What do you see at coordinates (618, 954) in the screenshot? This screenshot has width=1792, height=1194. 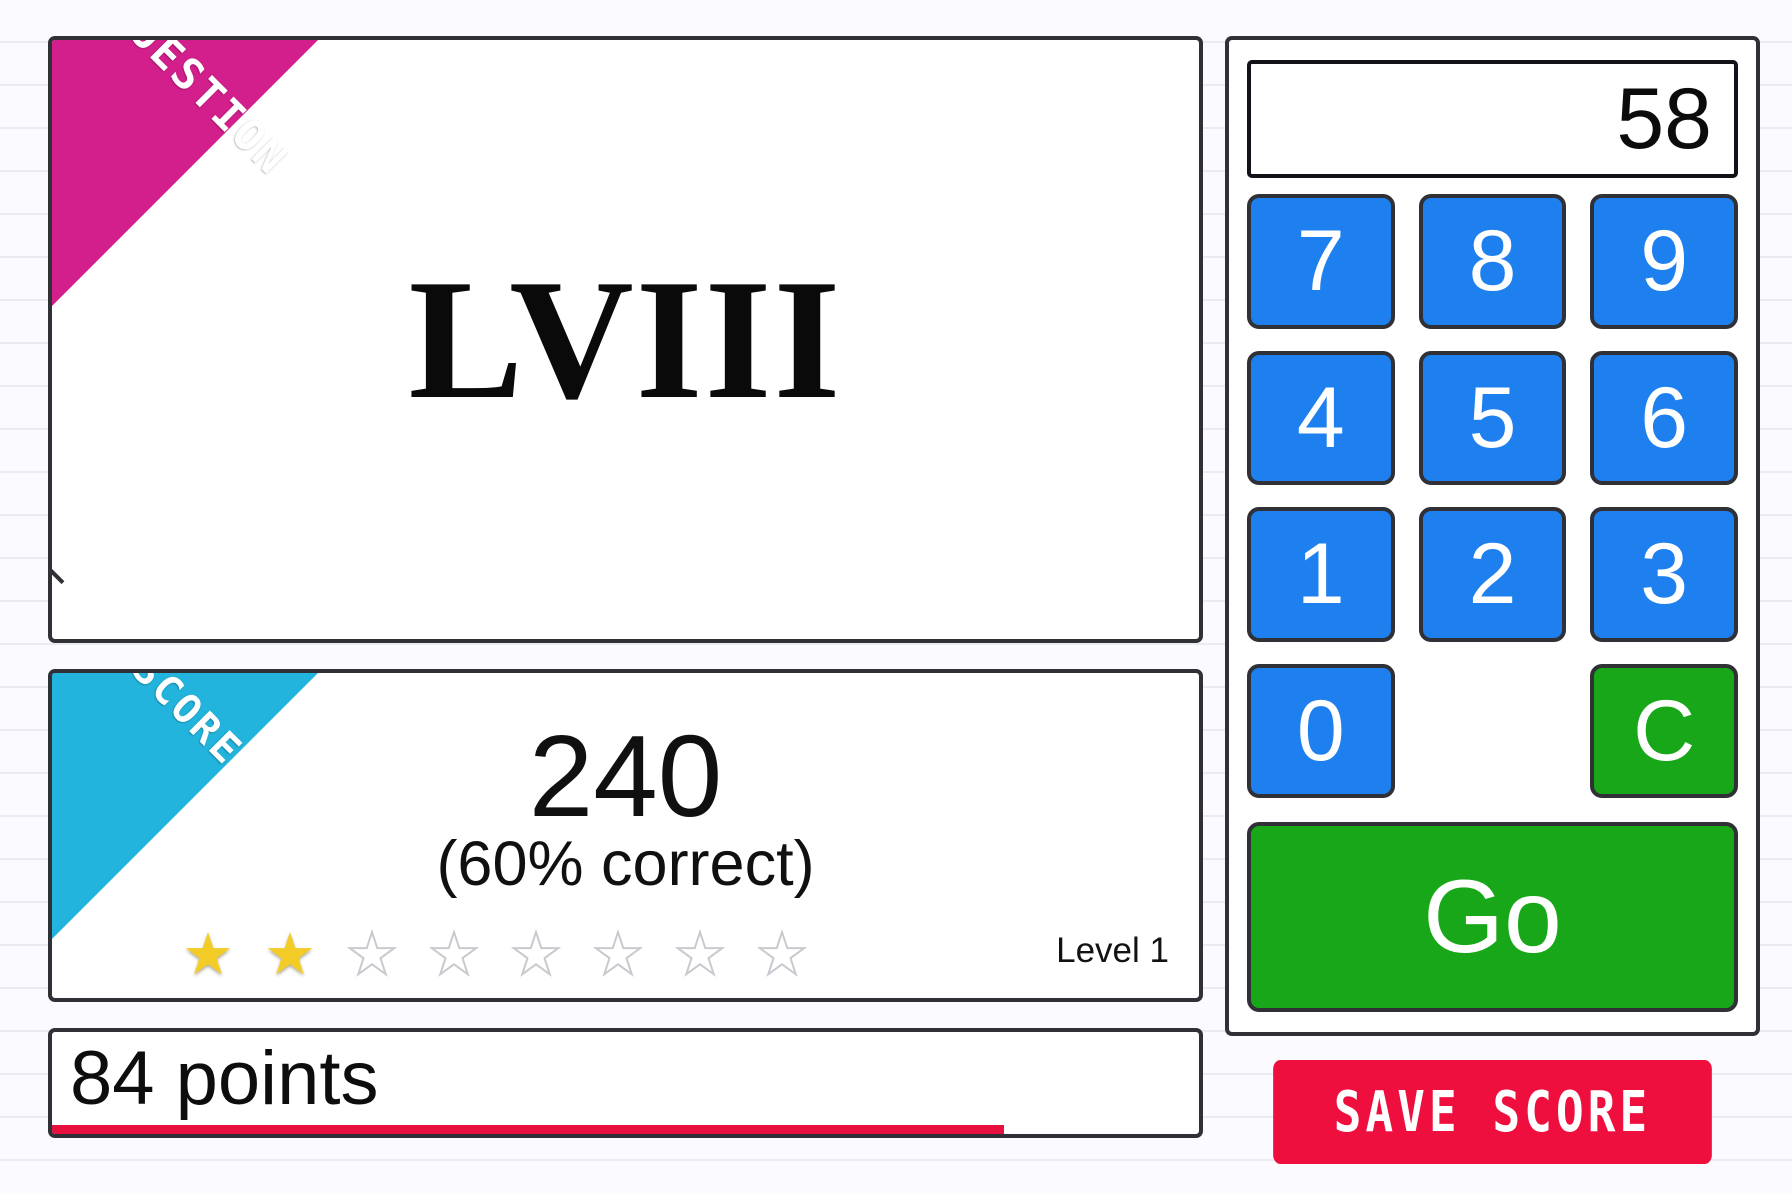 I see `star-6-empty: ★` at bounding box center [618, 954].